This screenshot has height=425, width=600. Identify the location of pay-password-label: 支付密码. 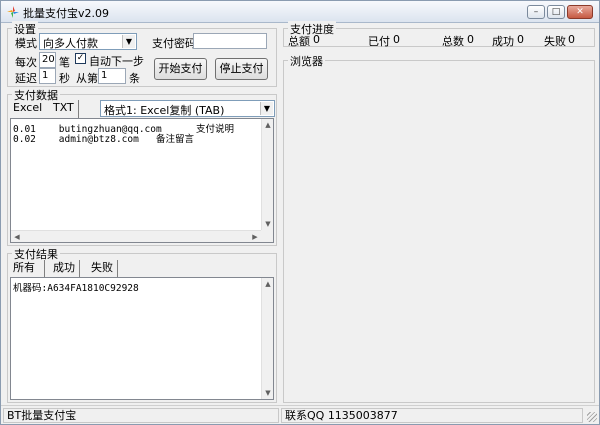
(174, 43).